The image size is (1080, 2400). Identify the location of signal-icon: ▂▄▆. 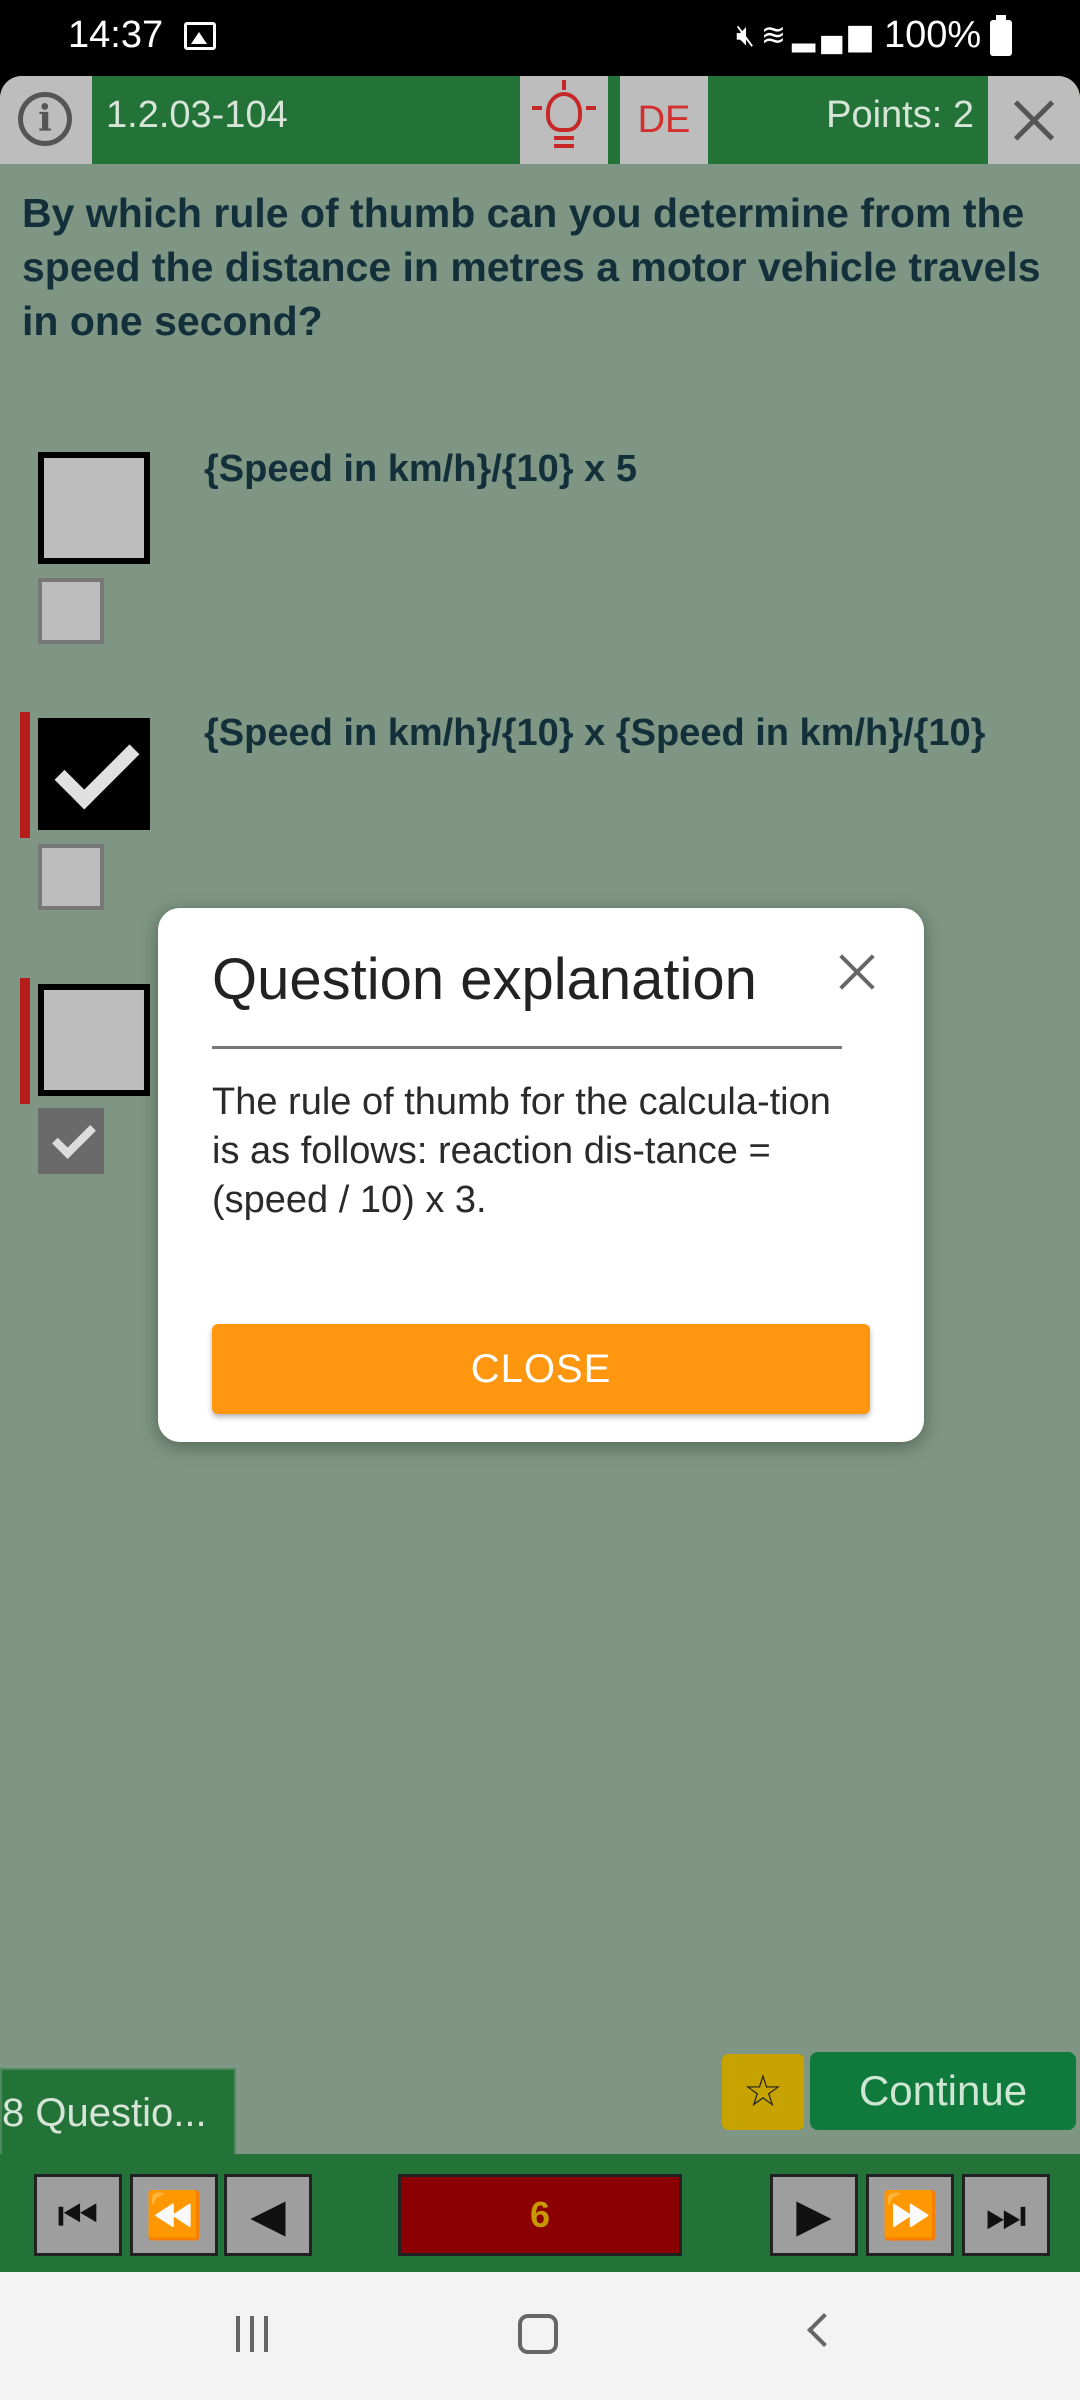
(835, 35).